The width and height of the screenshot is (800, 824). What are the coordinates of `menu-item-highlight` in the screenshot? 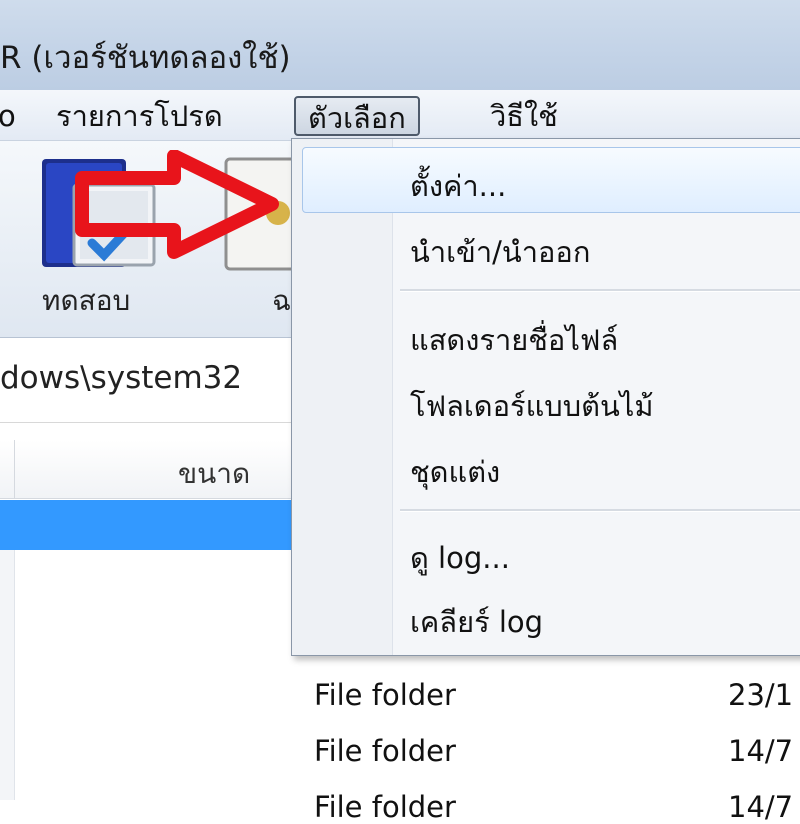 It's located at (551, 180).